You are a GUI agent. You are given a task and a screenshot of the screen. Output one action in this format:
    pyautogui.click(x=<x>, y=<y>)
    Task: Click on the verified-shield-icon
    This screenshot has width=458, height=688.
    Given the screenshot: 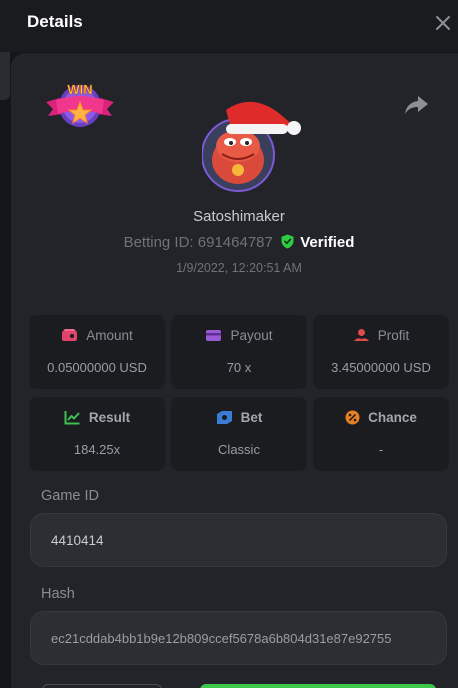 What is the action you would take?
    pyautogui.click(x=287, y=241)
    